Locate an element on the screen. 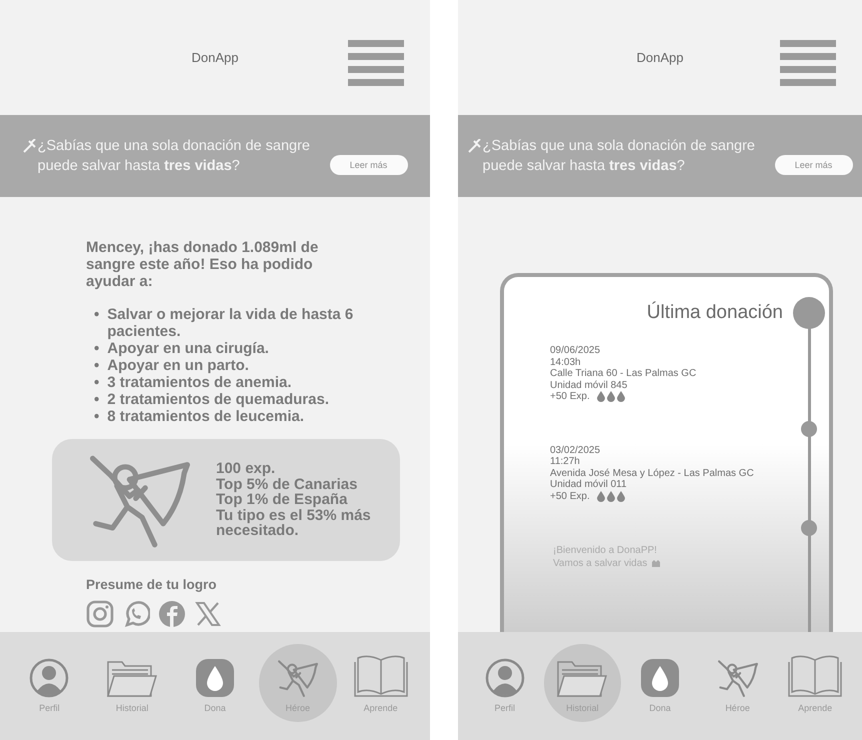  donation-detail: Unidad móvil 845 is located at coordinates (589, 385).